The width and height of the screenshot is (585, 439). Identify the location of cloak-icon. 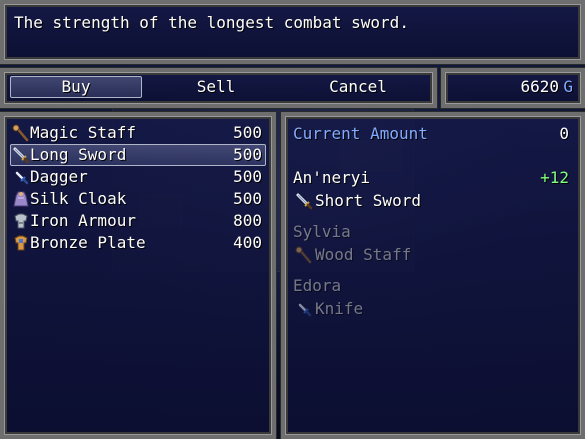
(21, 199).